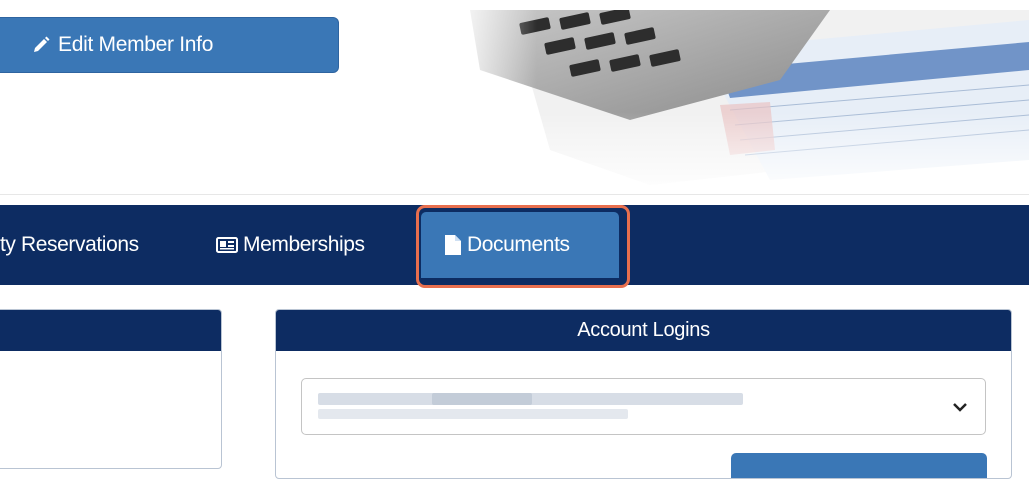 The image size is (1029, 479). I want to click on nav-item-documents: Documents, so click(520, 245).